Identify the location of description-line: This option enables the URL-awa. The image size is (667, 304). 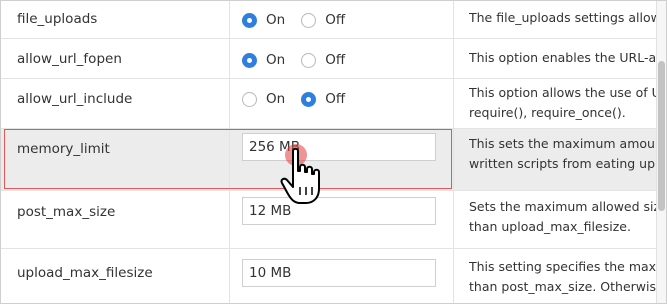
(568, 57).